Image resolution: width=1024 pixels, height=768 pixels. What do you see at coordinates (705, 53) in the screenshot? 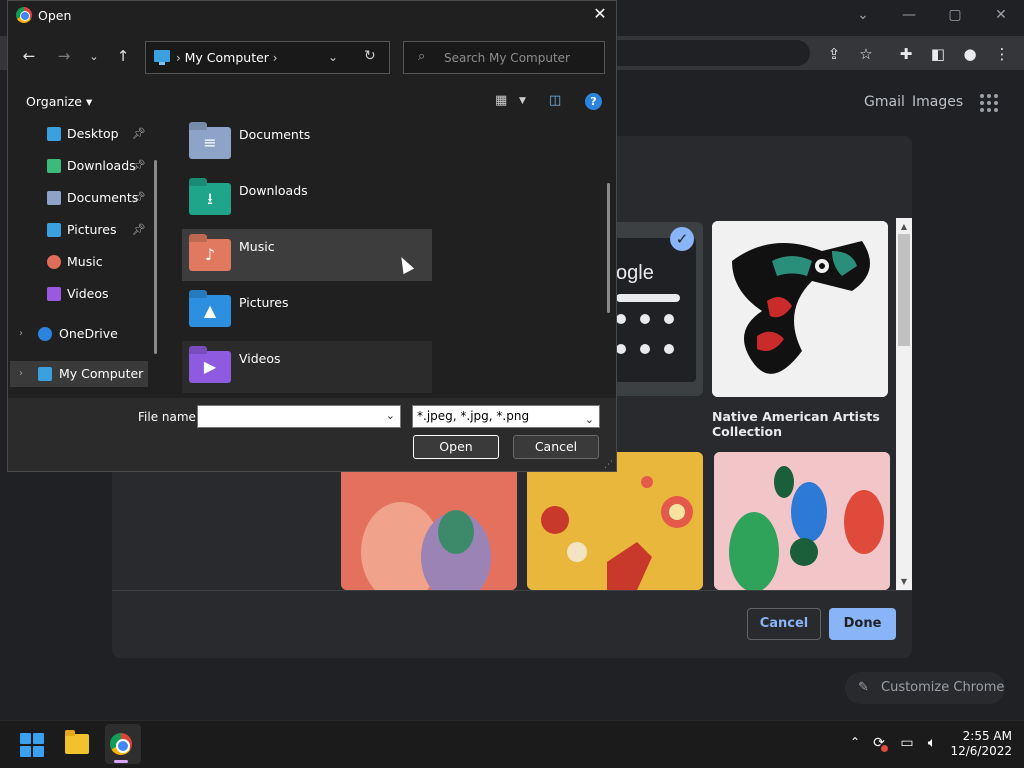
I see `omnibox` at bounding box center [705, 53].